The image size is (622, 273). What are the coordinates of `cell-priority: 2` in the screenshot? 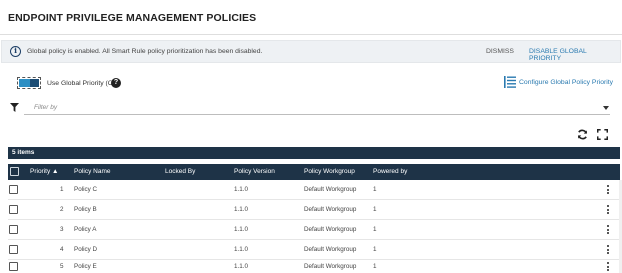 It's located at (62, 209).